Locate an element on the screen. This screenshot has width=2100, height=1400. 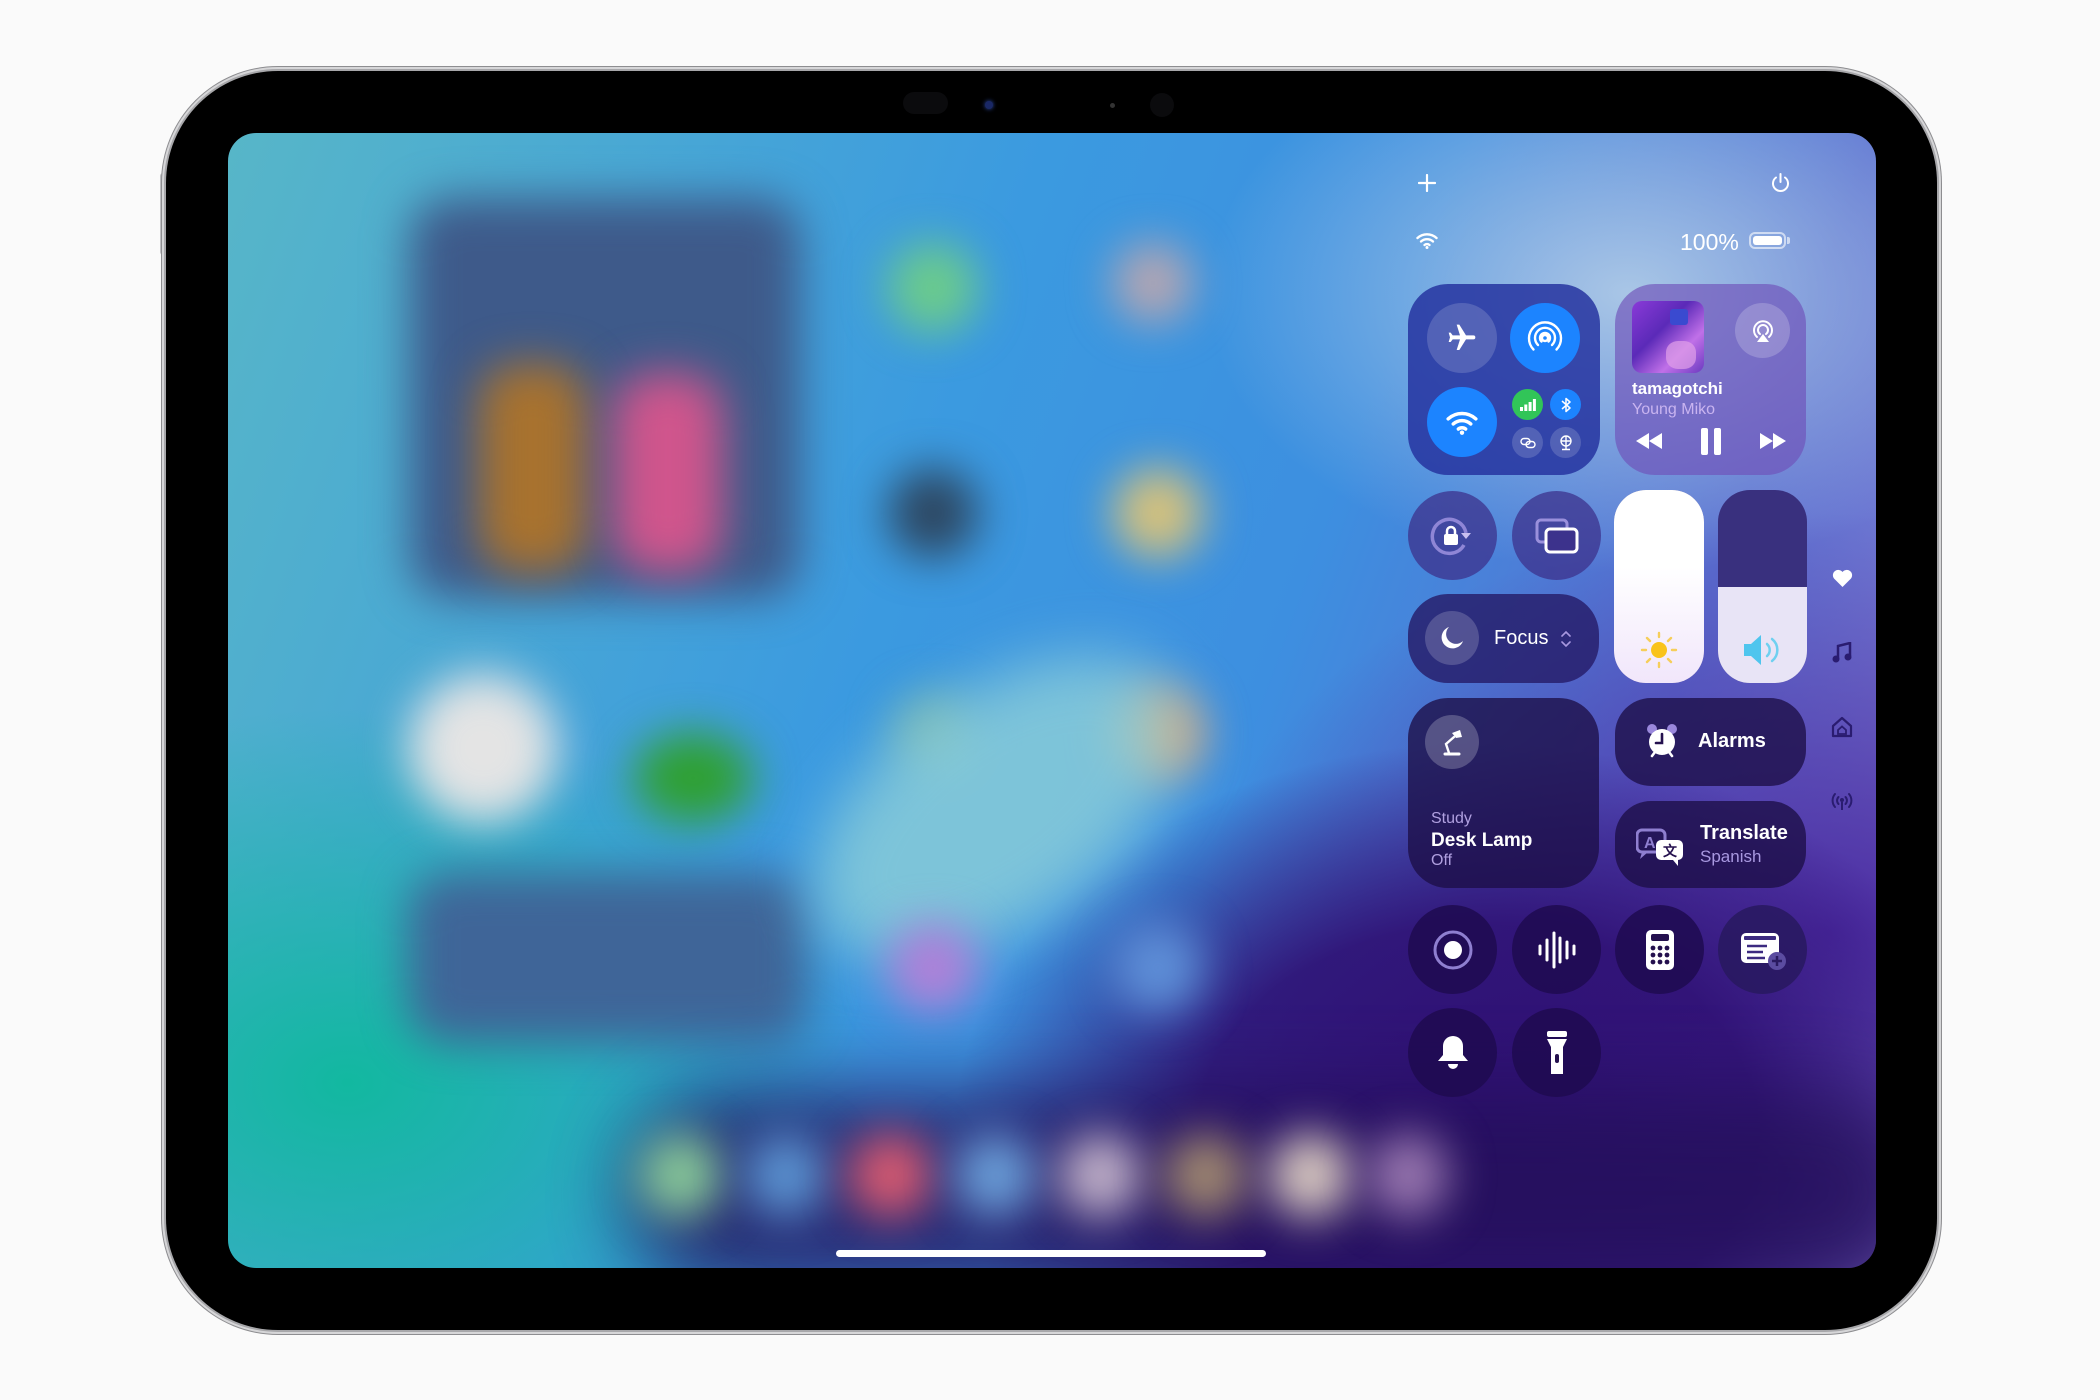
airplay-icon is located at coordinates (1762, 330).